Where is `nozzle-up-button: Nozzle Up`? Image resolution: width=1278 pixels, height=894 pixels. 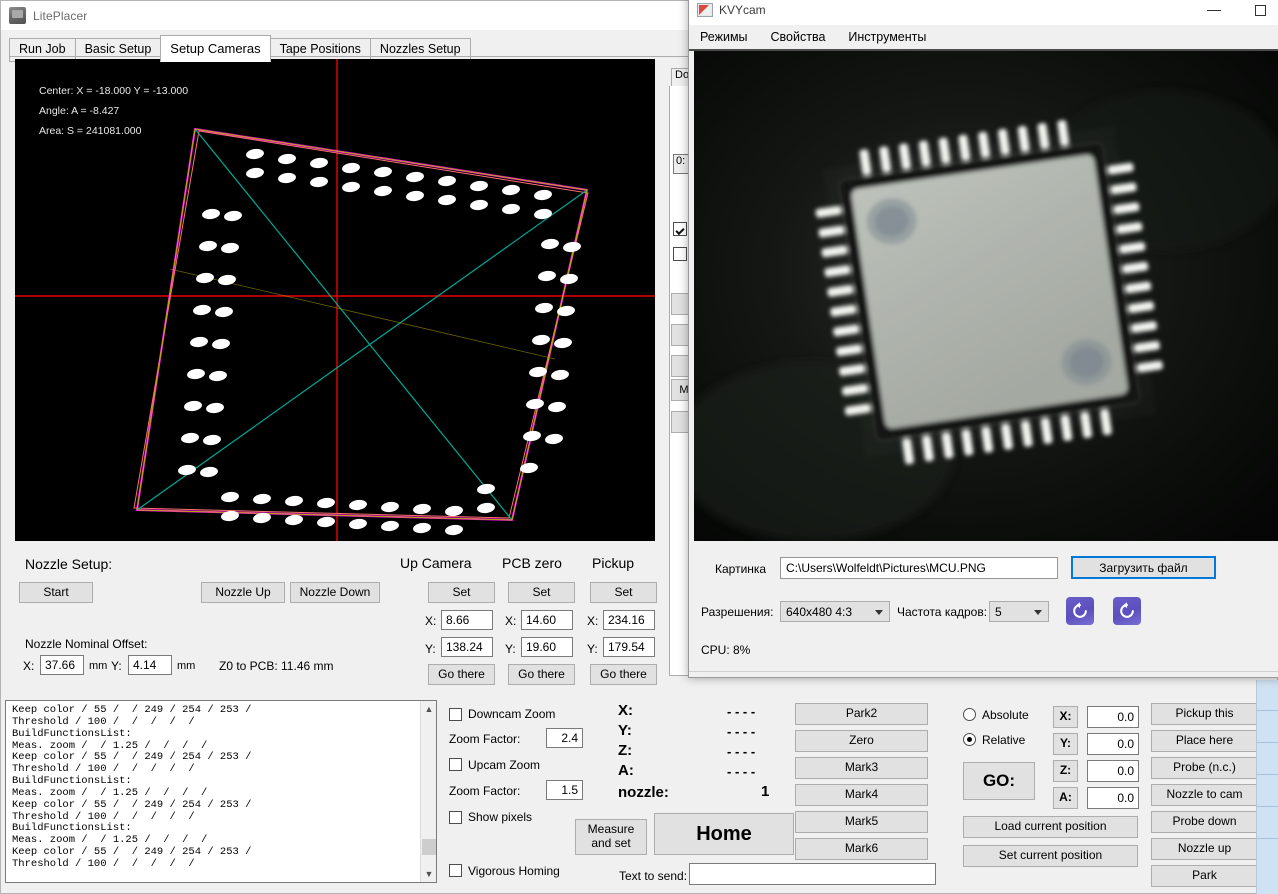 nozzle-up-button: Nozzle Up is located at coordinates (243, 592).